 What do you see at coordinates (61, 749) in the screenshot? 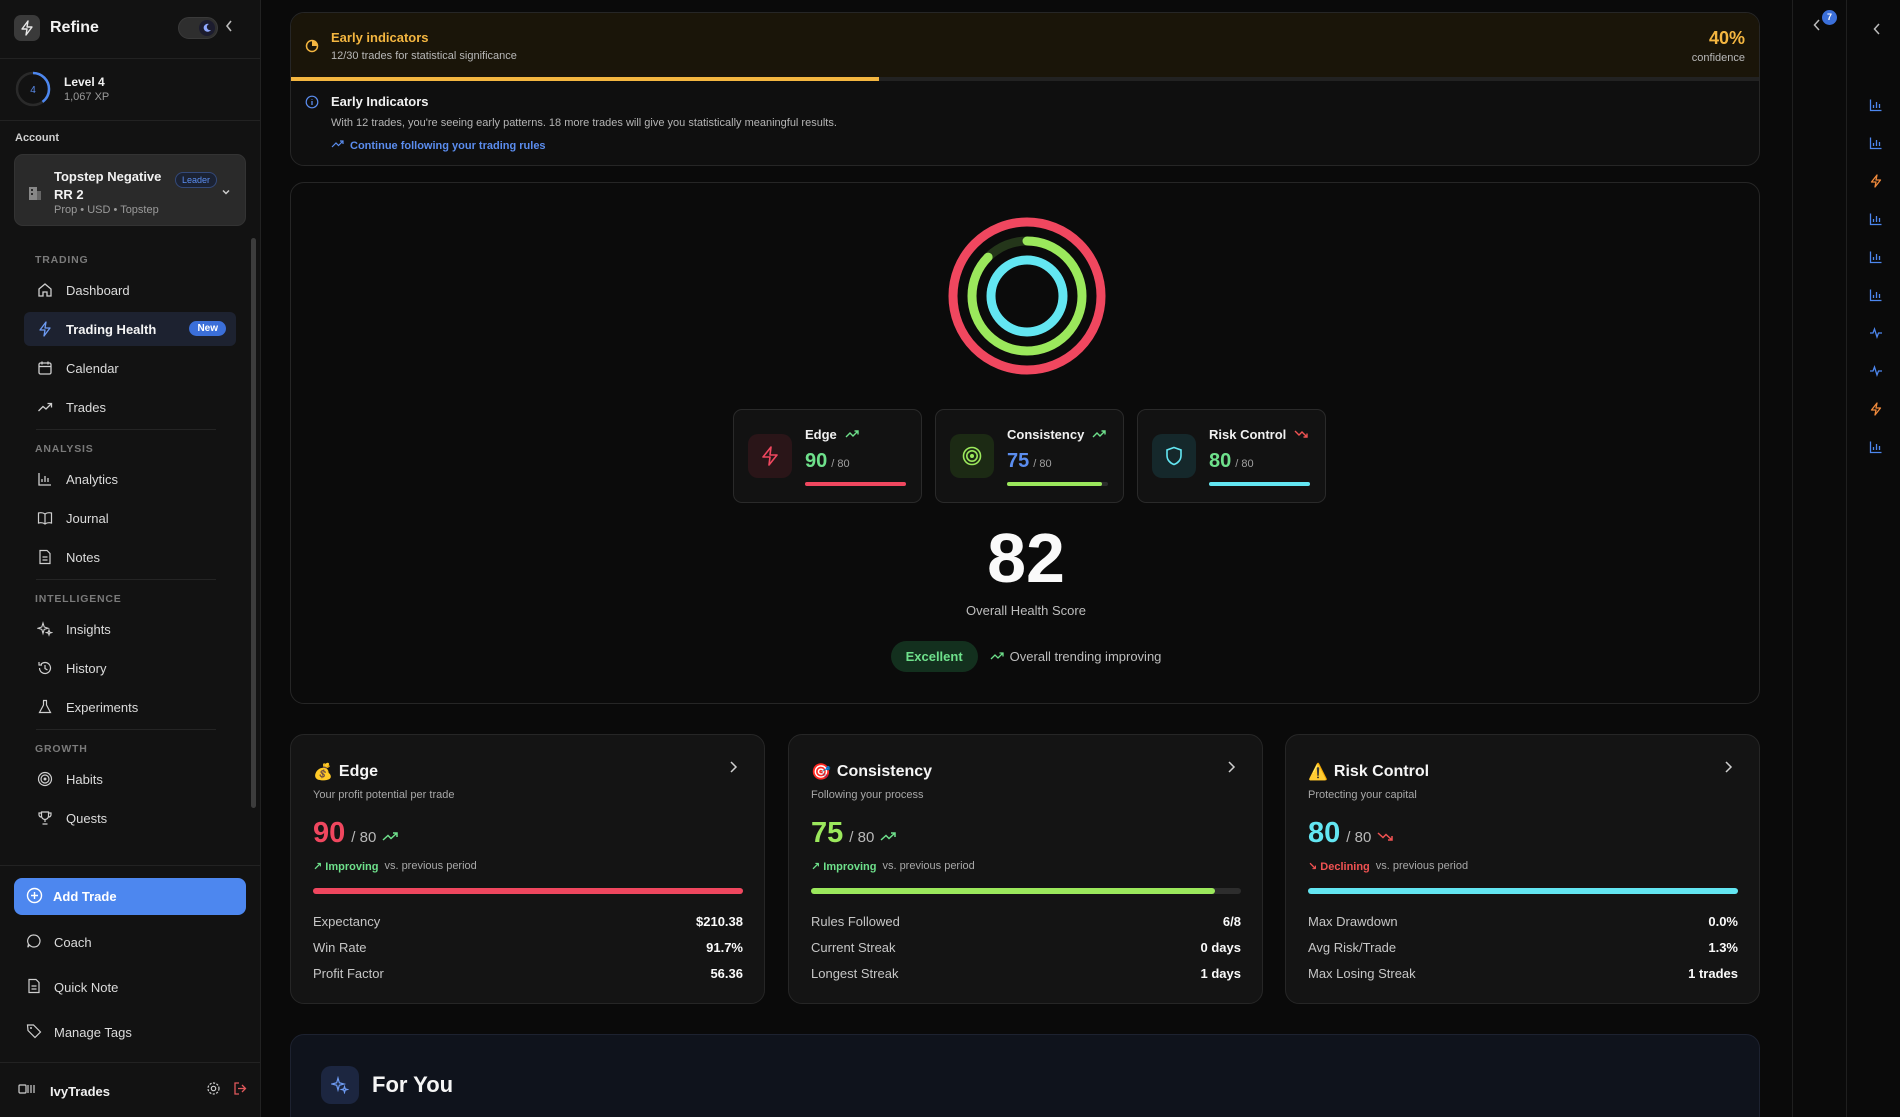
I see `nav-section-growth: GROWTH` at bounding box center [61, 749].